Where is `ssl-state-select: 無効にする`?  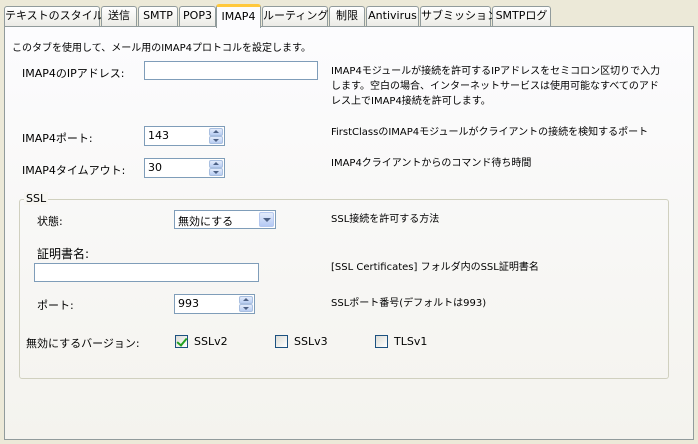
ssl-state-select: 無効にする is located at coordinates (225, 219).